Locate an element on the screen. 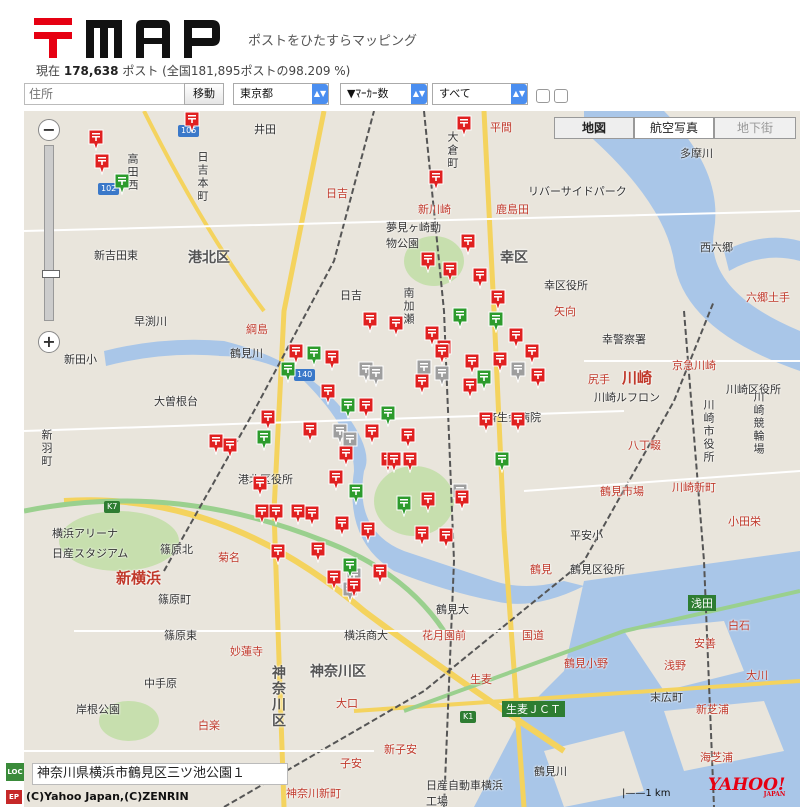 Image resolution: width=800 pixels, height=807 pixels. zoom-in-button: + is located at coordinates (49, 342).